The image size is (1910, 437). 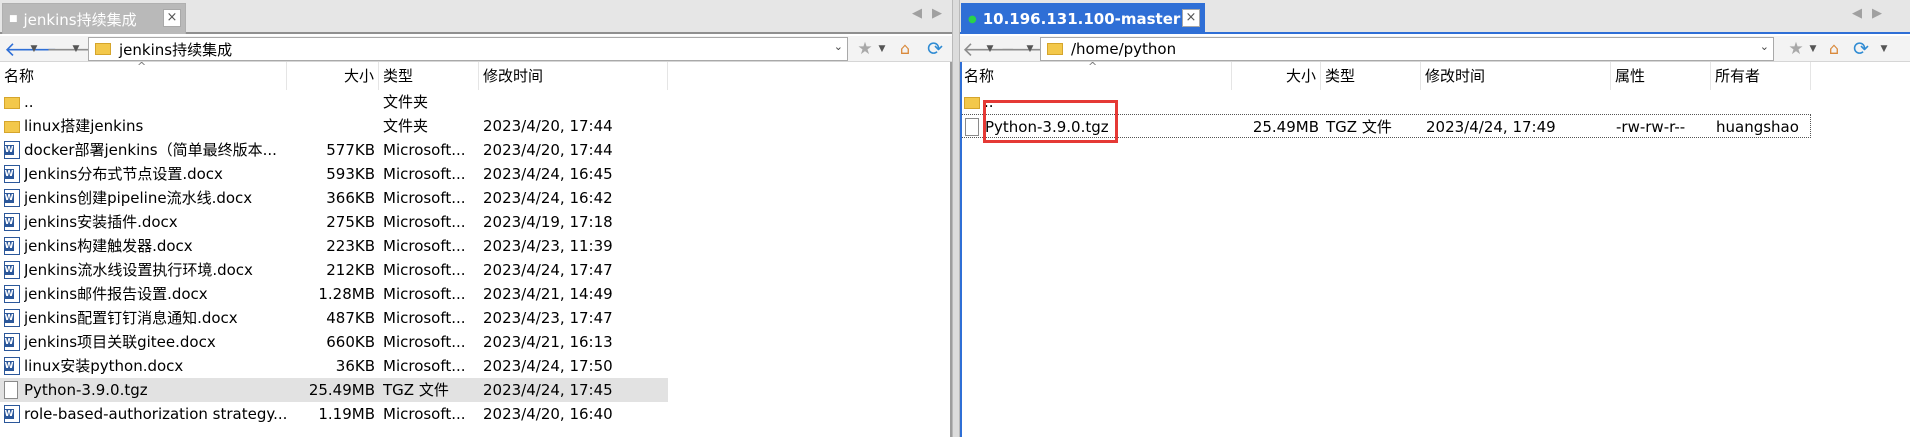 What do you see at coordinates (468, 49) in the screenshot?
I see `path-combobox: jenkins持续集成 ⌄` at bounding box center [468, 49].